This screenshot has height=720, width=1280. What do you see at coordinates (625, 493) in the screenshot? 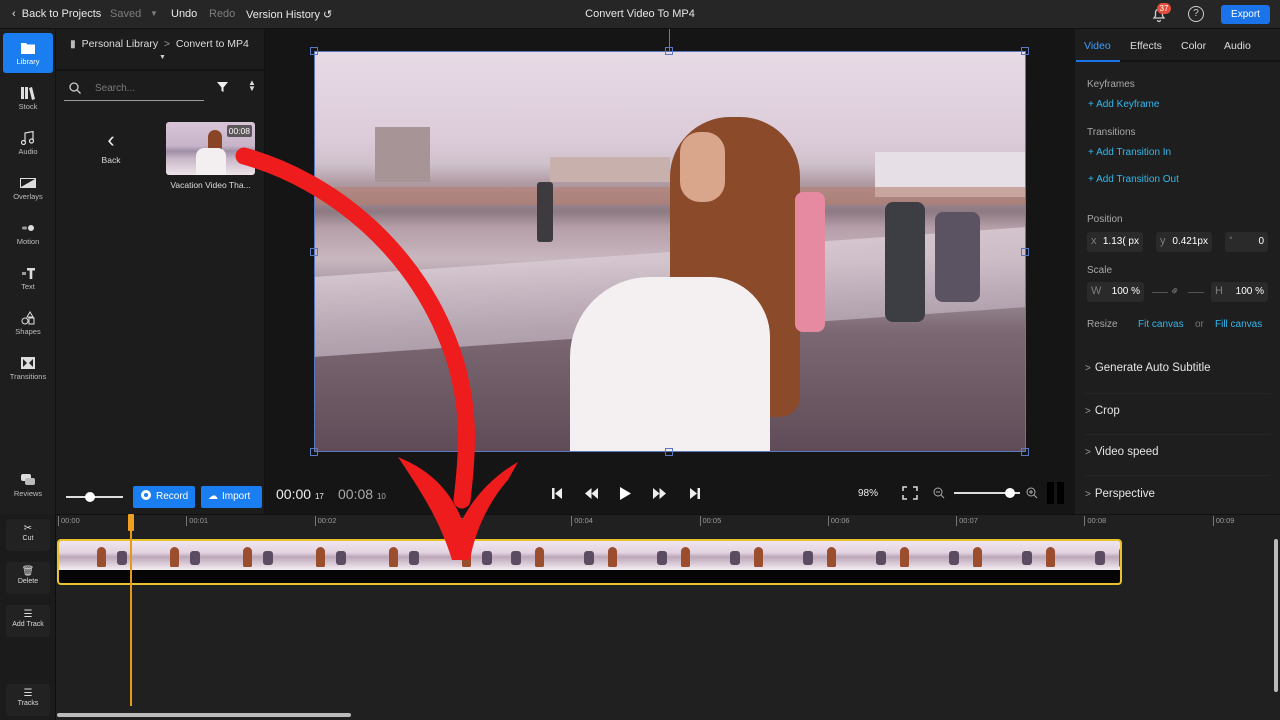
I see `play-icon` at bounding box center [625, 493].